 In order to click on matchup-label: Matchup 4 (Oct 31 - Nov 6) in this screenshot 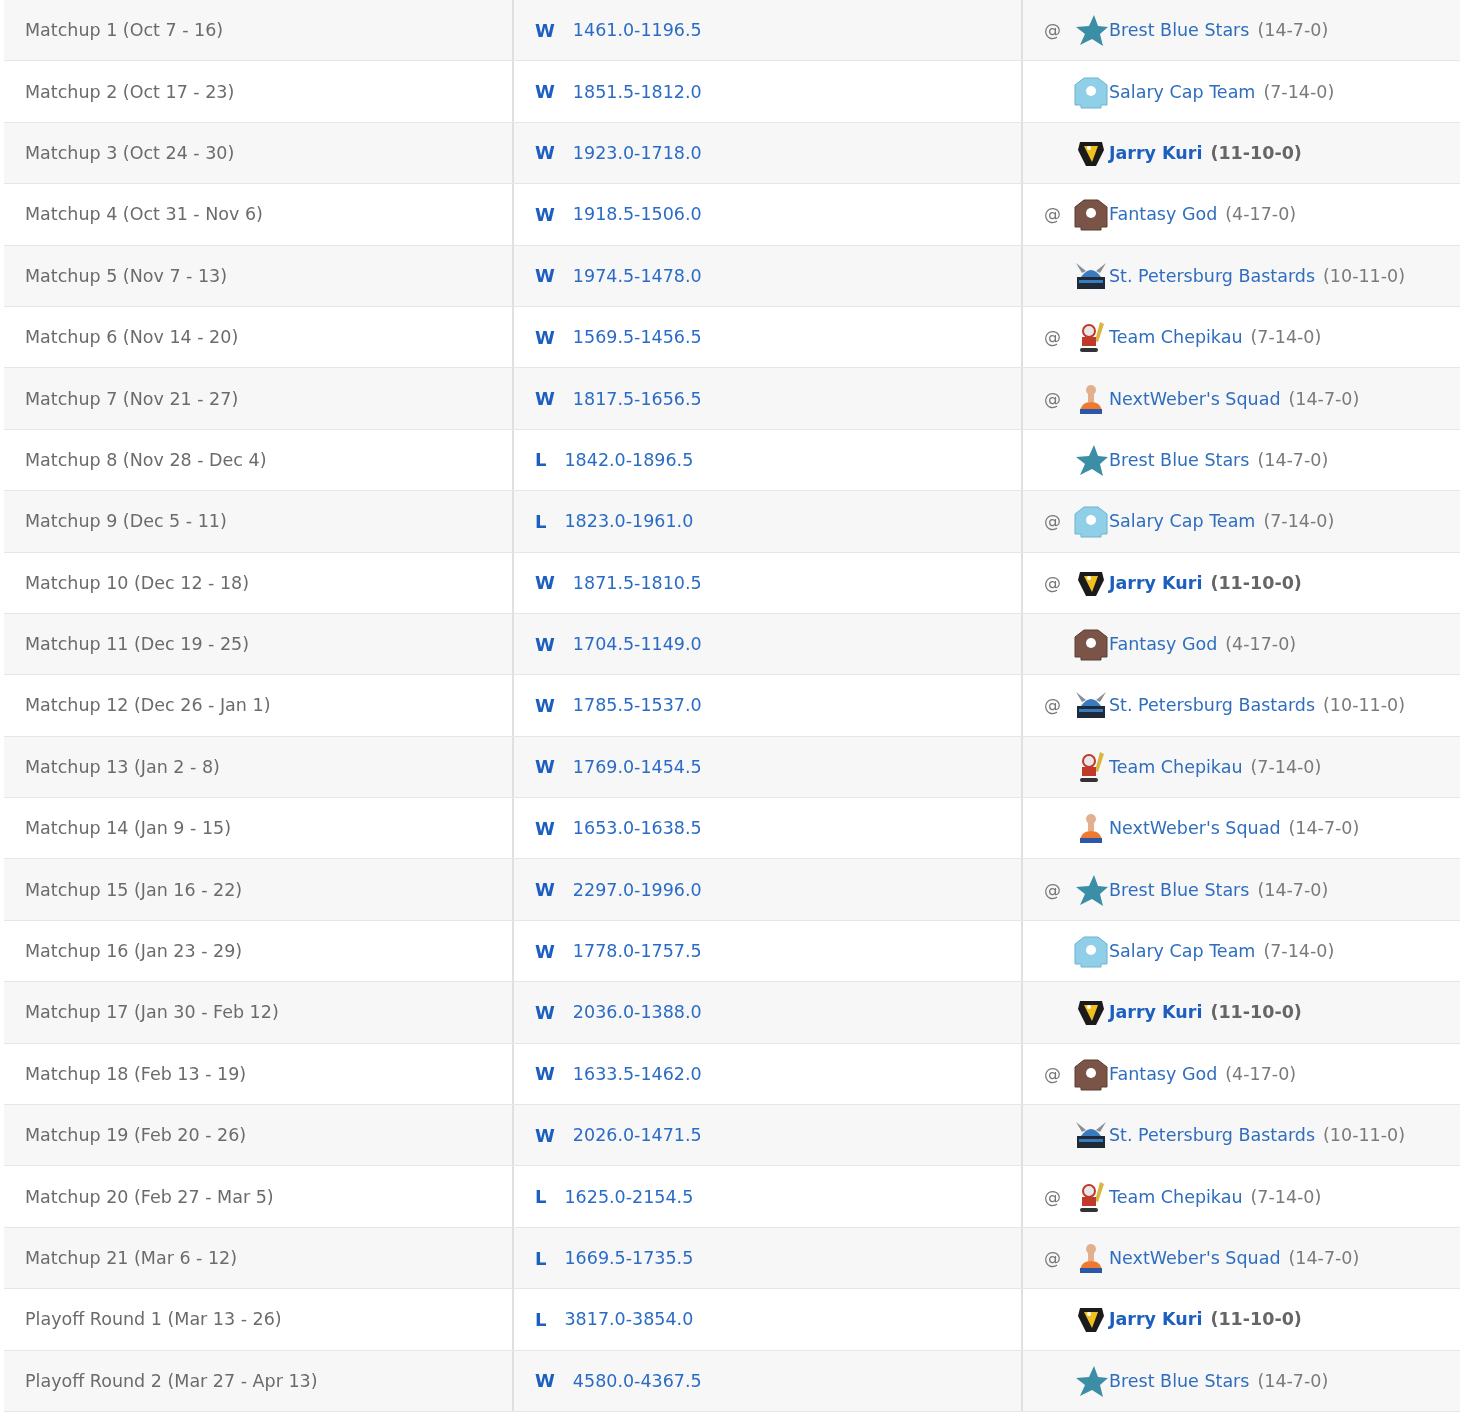, I will do `click(144, 214)`.